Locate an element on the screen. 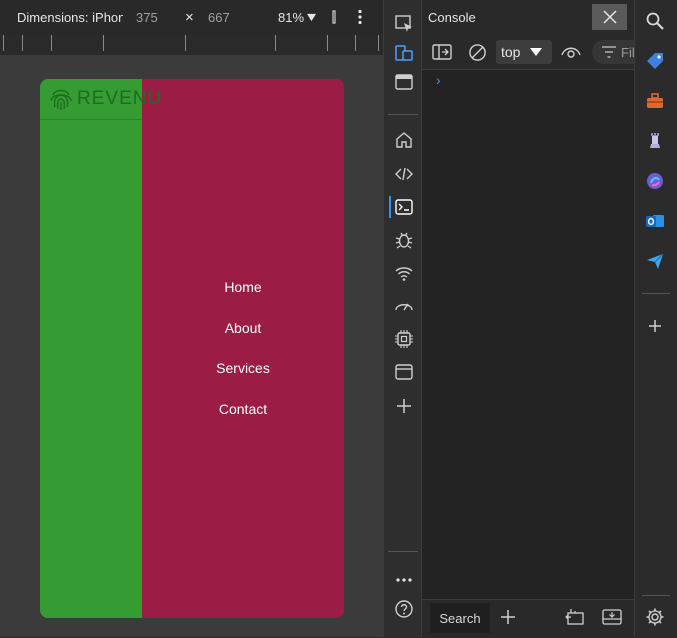  javascript-context-select: top is located at coordinates (524, 52).